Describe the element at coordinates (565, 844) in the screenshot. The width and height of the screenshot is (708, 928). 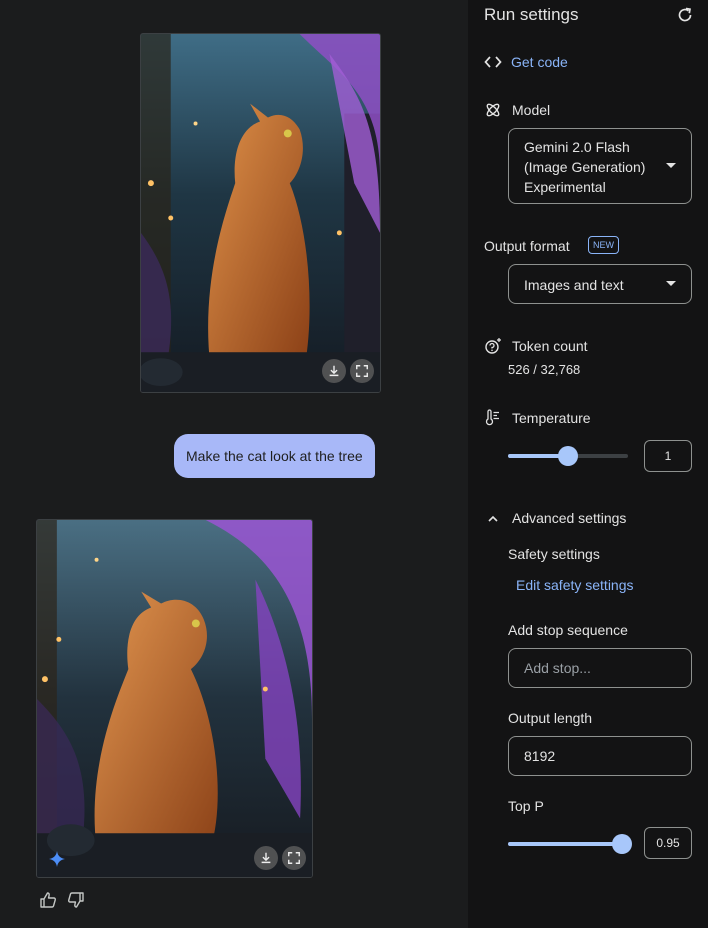
I see `top-p-slider-fill` at that location.